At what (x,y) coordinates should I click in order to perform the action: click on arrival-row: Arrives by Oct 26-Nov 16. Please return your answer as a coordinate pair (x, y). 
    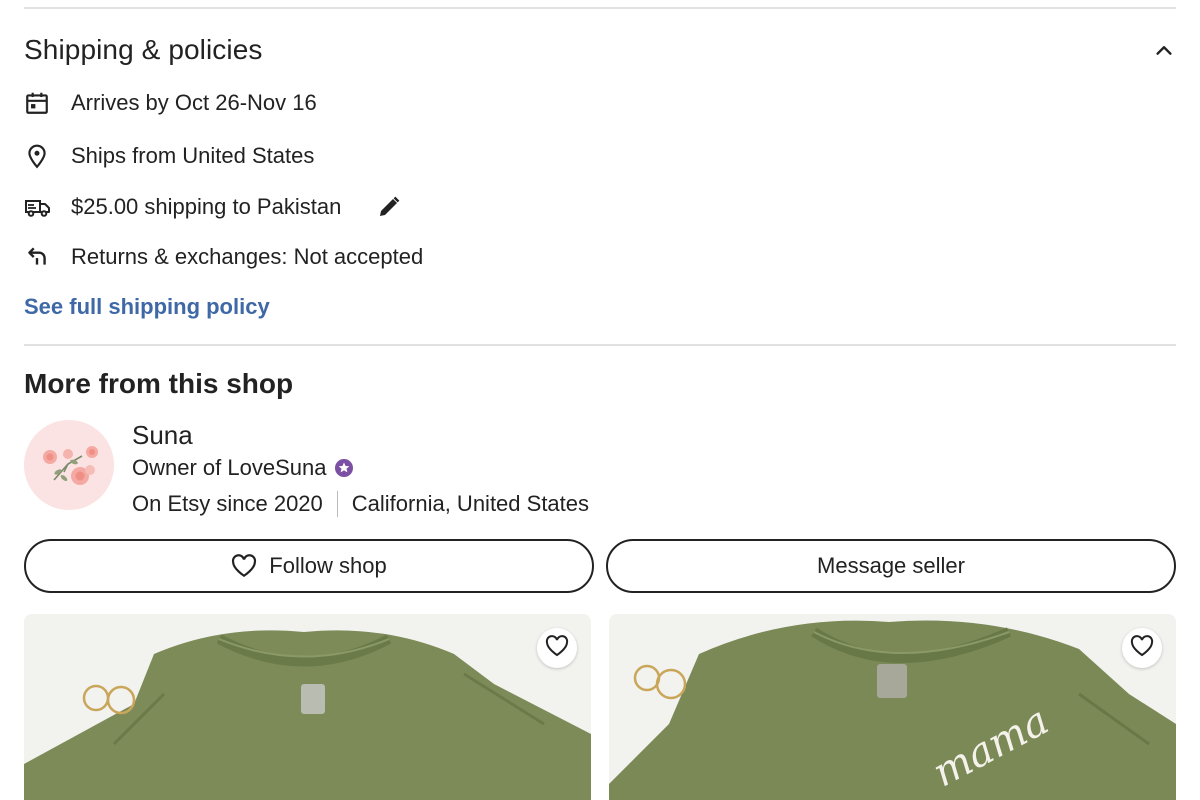
    Looking at the image, I should click on (170, 103).